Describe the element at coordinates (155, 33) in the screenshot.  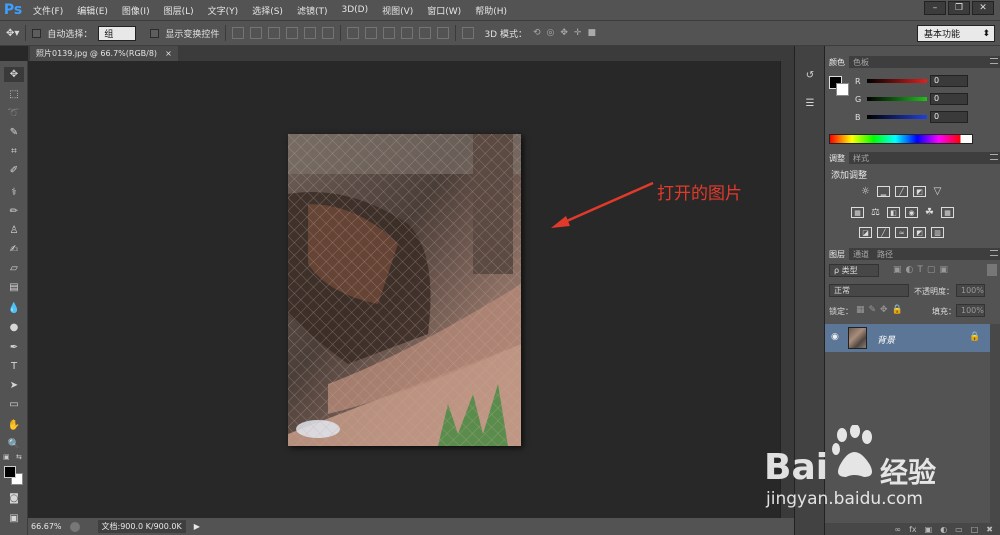
I see `show-transform-checkbox` at that location.